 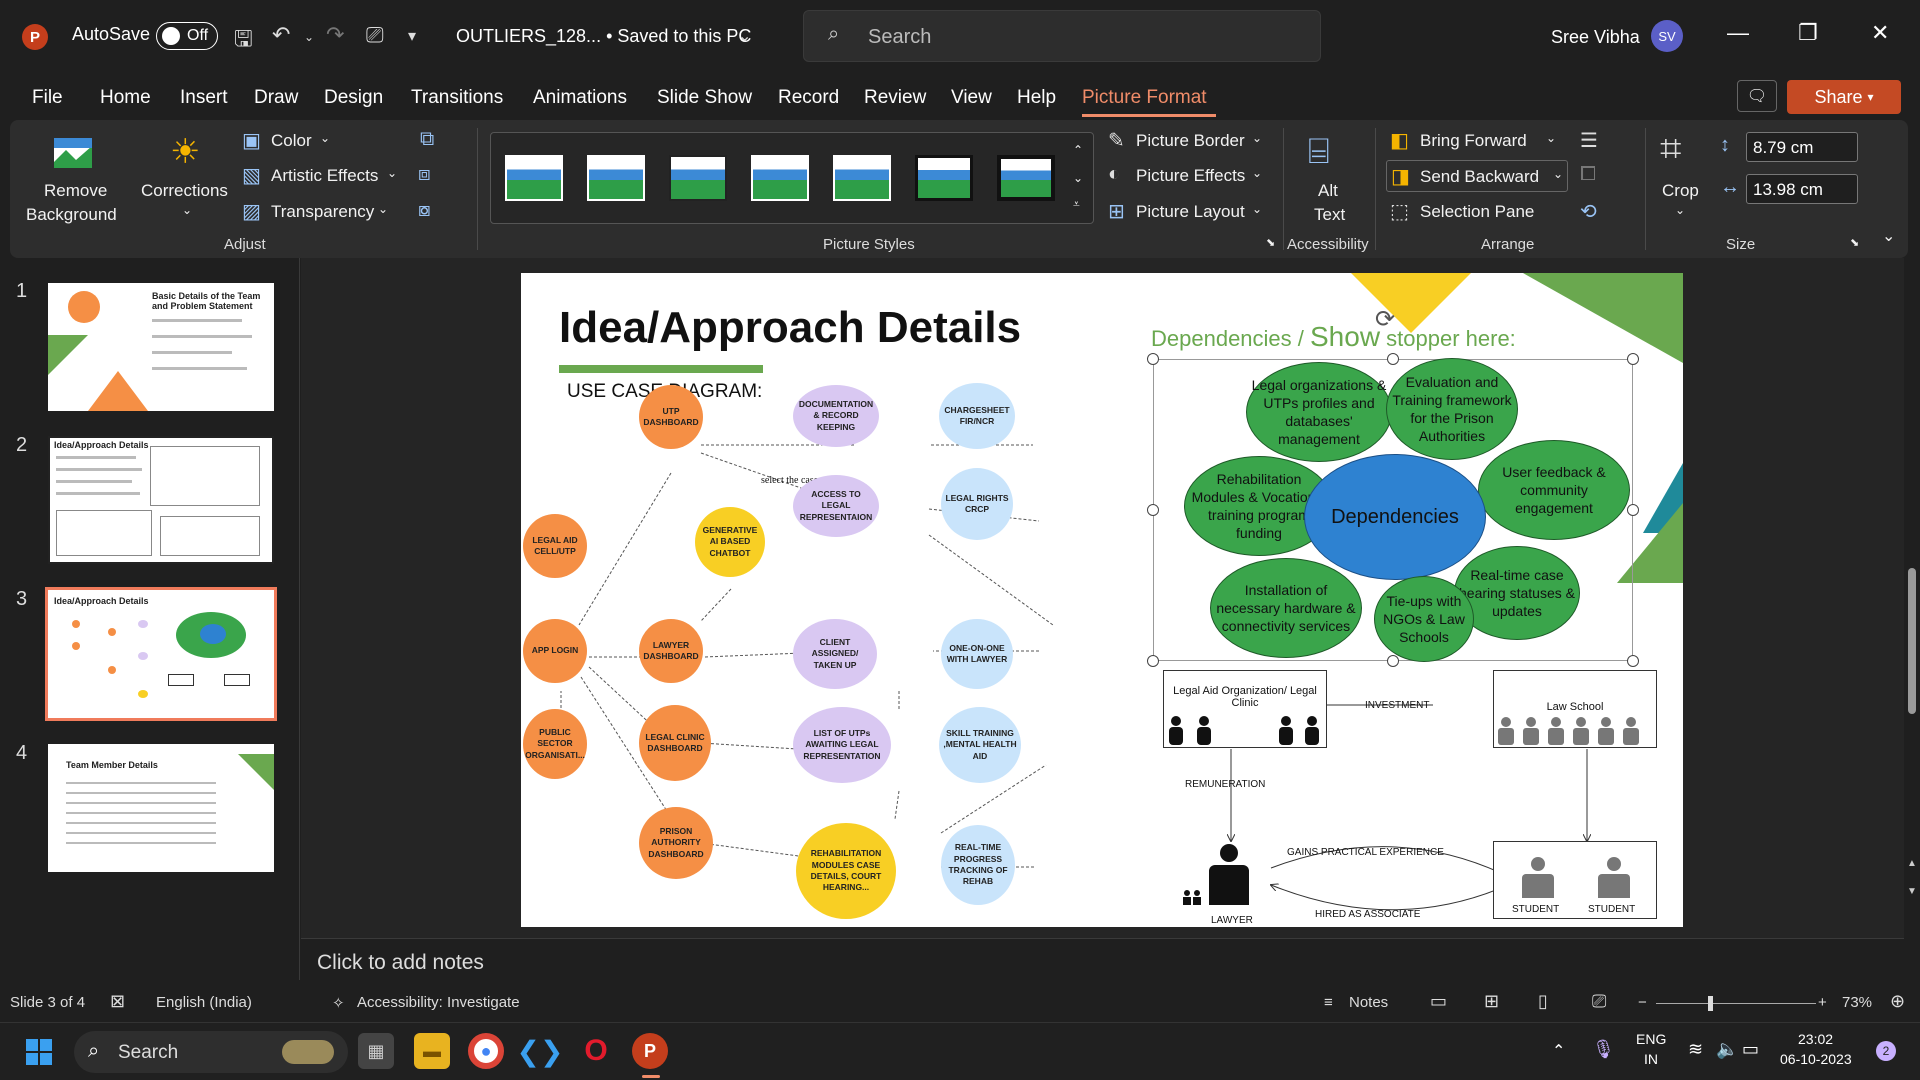 I want to click on compress-pictures-icon: ⧉, so click(x=427, y=139).